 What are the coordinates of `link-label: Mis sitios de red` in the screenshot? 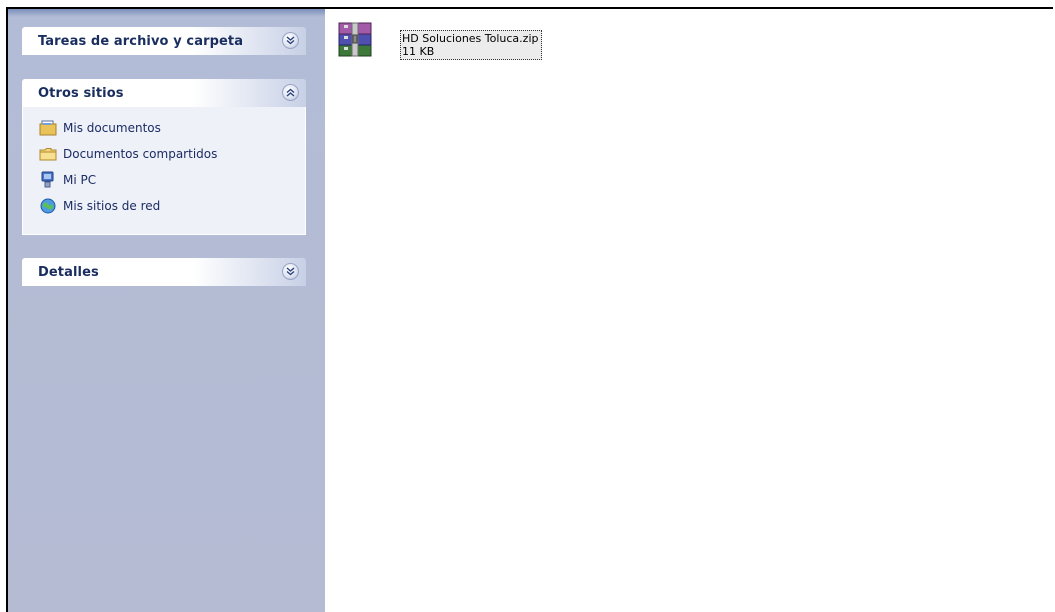 It's located at (112, 206).